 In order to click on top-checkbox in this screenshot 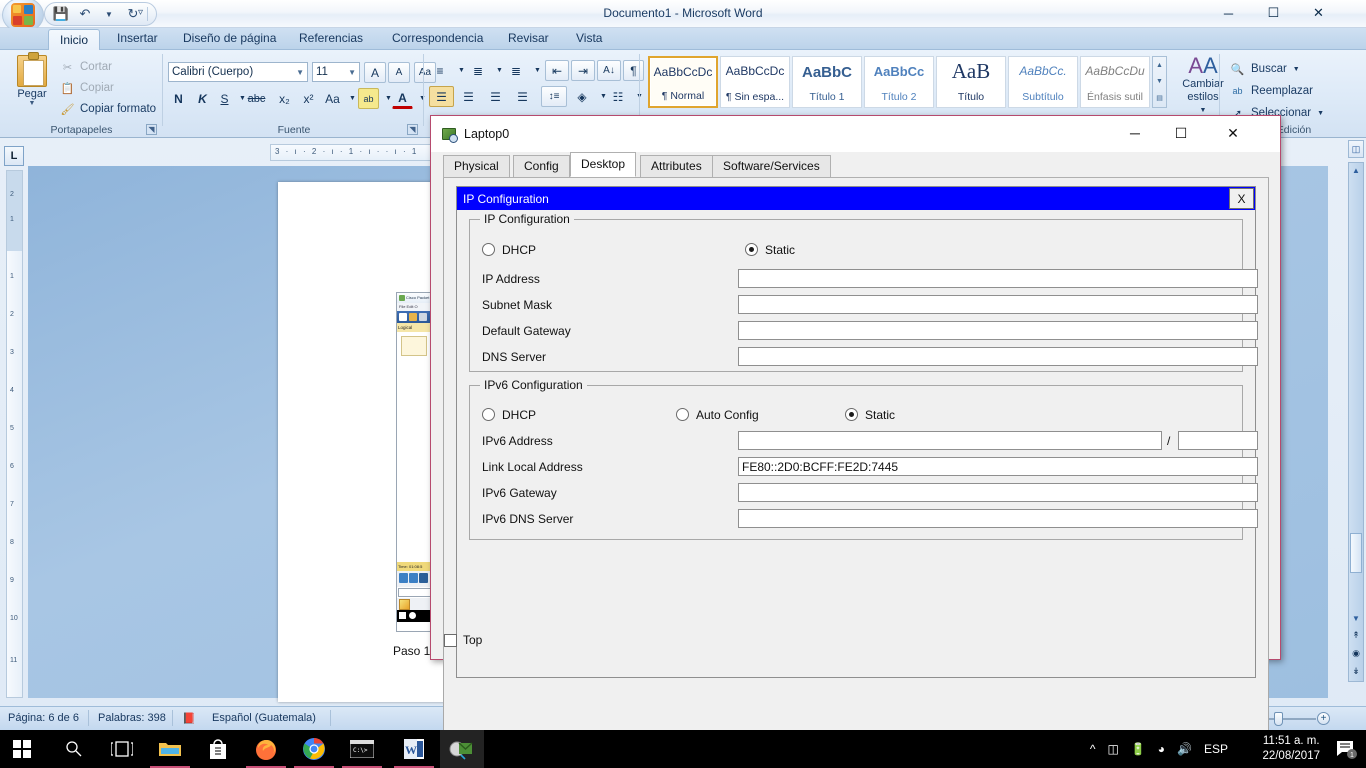, I will do `click(450, 640)`.